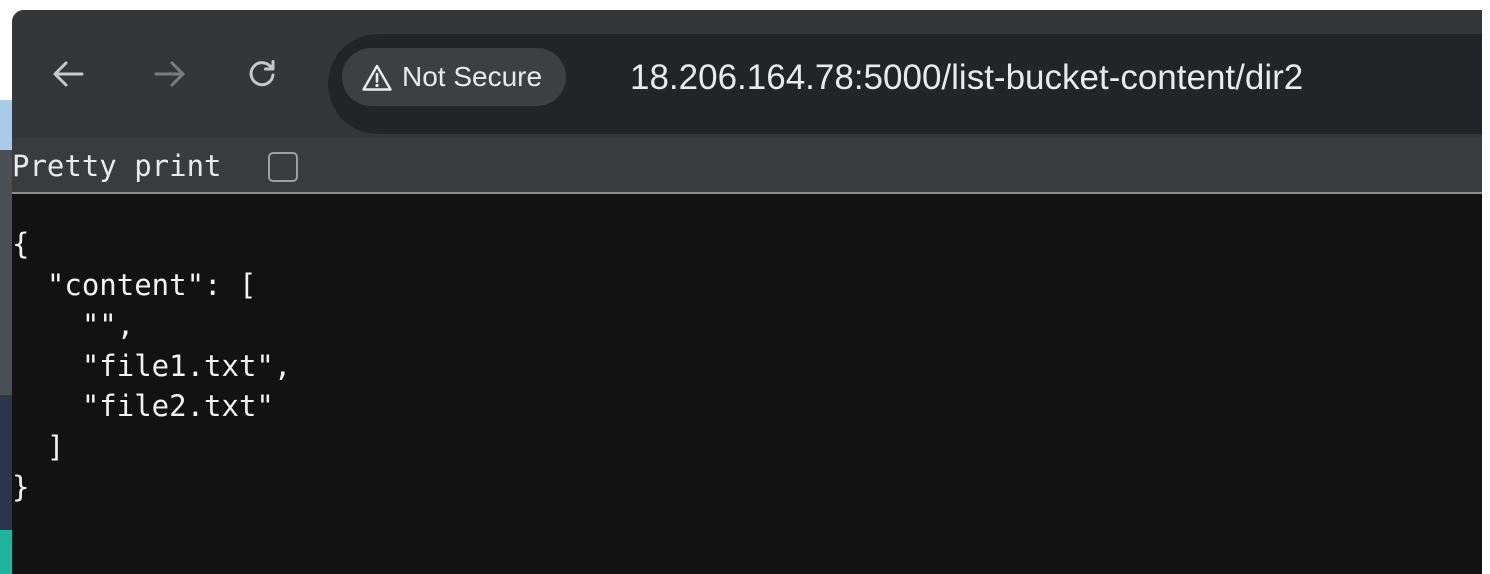 This screenshot has height=574, width=1490. I want to click on reload-icon, so click(262, 73).